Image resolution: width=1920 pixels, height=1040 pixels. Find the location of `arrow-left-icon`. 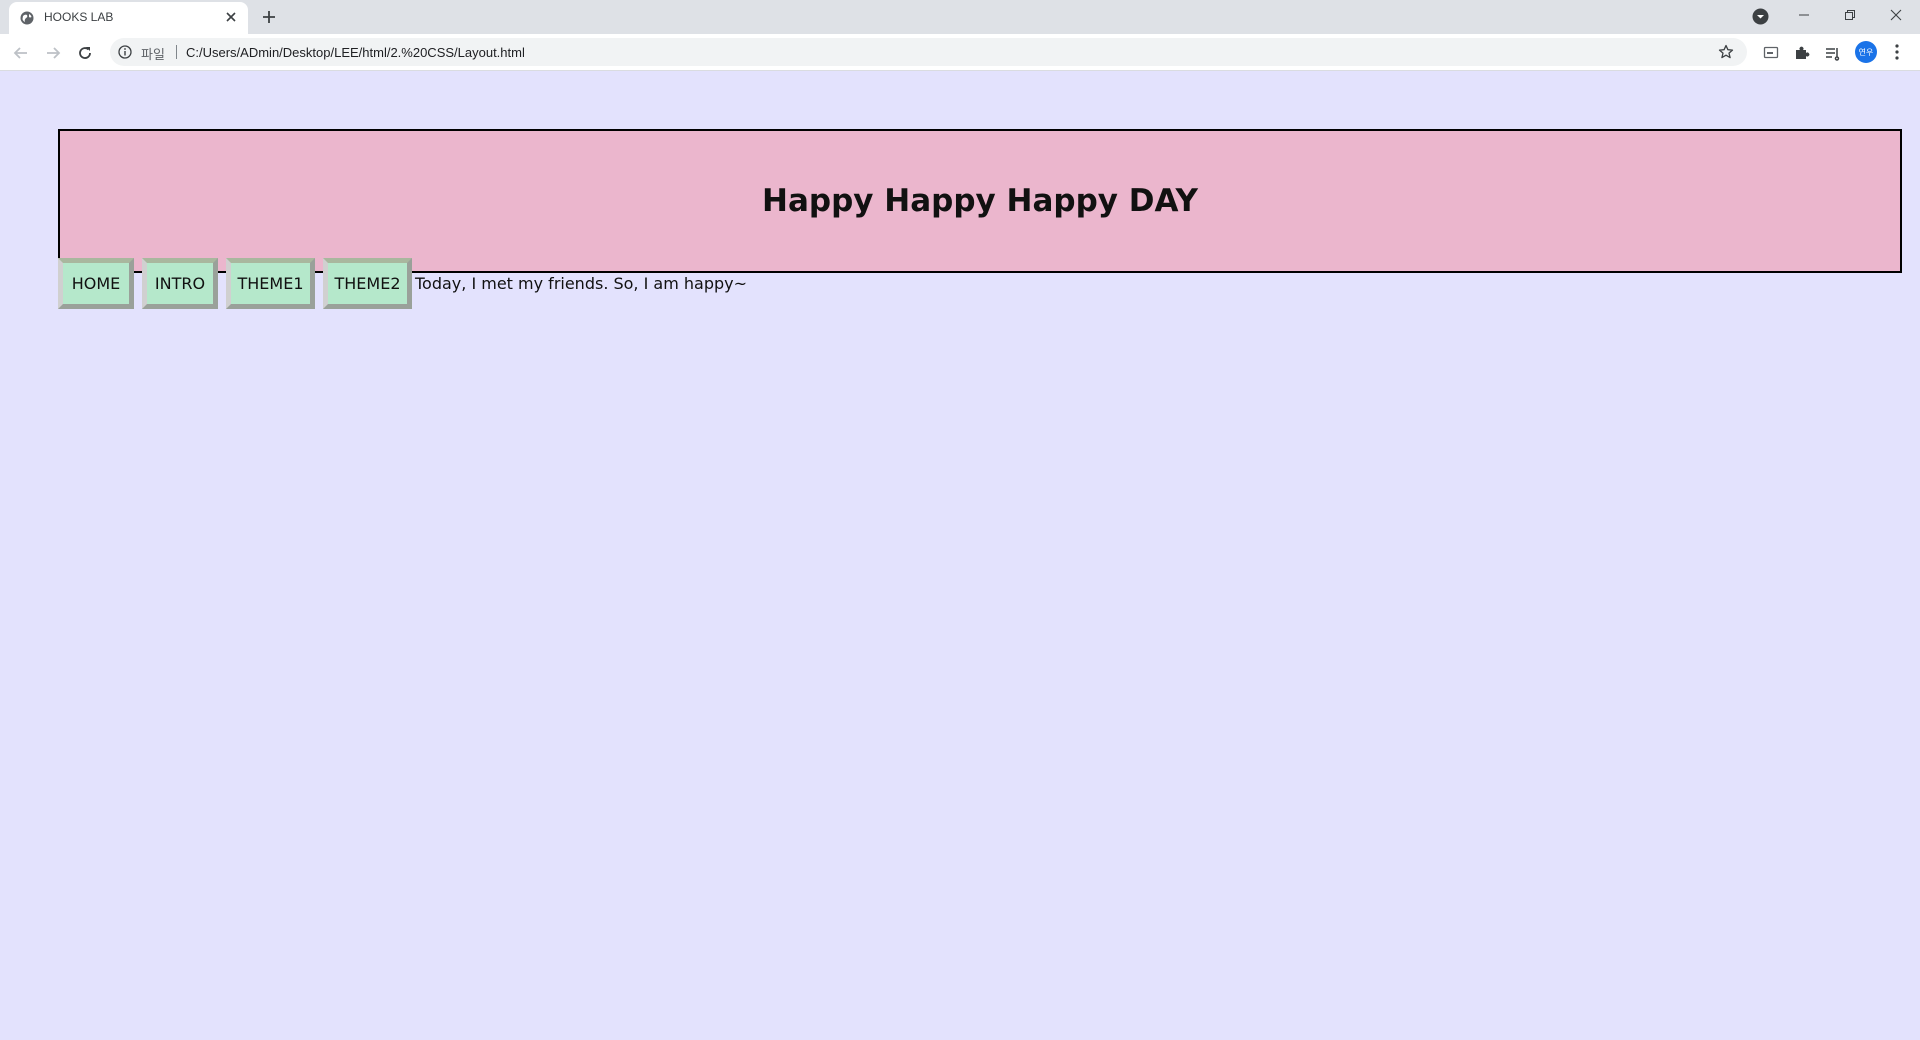

arrow-left-icon is located at coordinates (20, 53).